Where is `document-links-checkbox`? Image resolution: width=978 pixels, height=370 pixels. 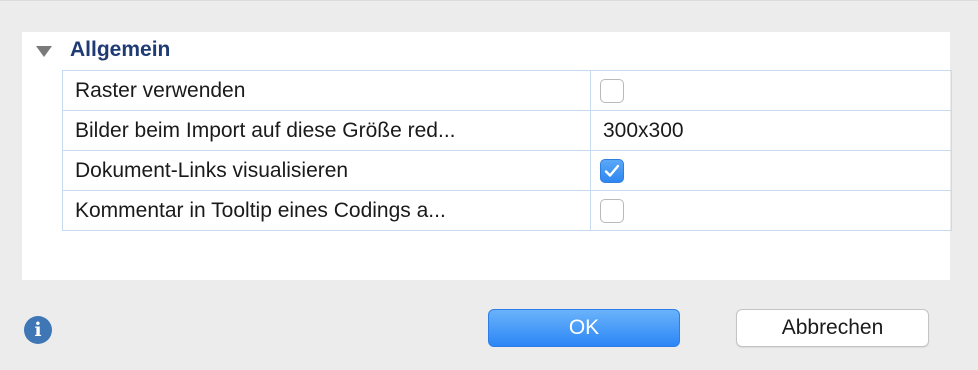
document-links-checkbox is located at coordinates (612, 170).